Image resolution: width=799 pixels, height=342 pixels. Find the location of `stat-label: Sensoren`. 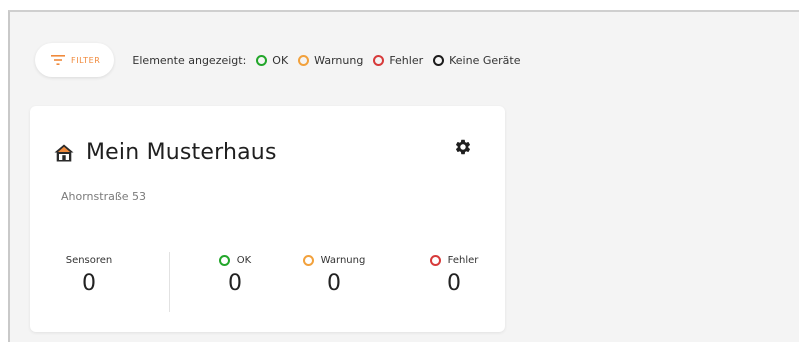

stat-label: Sensoren is located at coordinates (89, 260).